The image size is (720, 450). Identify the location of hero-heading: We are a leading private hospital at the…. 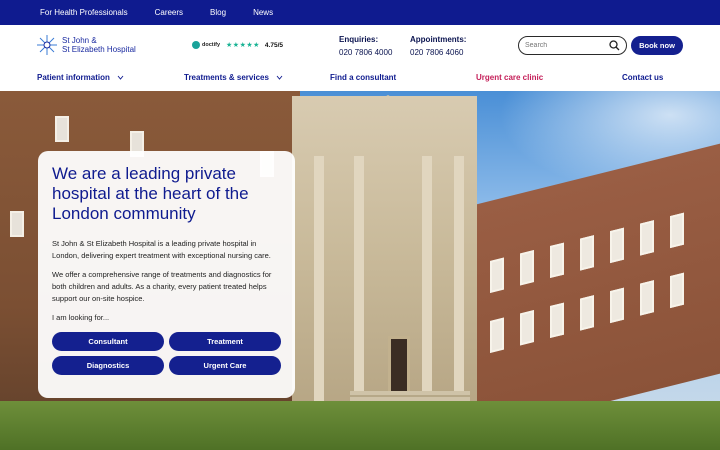
(150, 193).